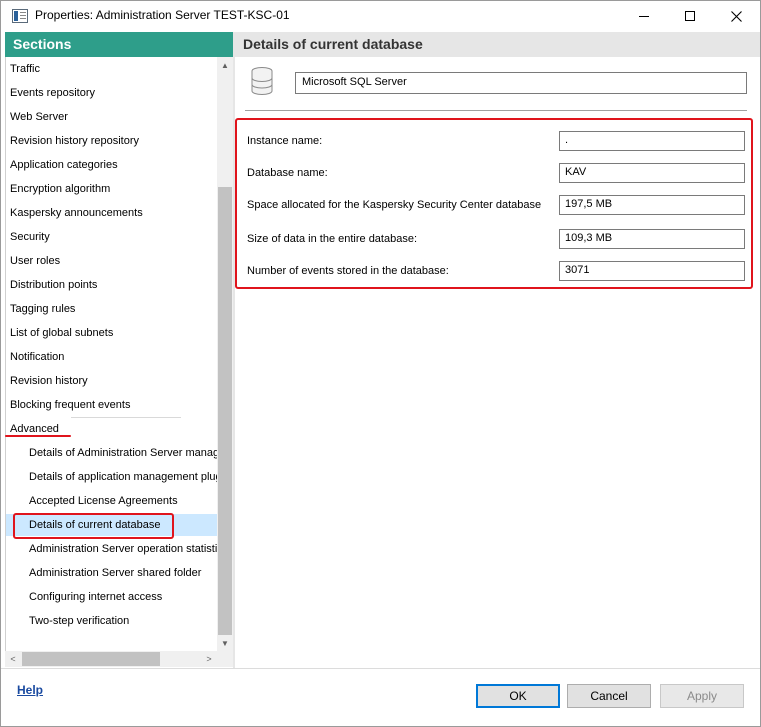 This screenshot has width=761, height=727. Describe the element at coordinates (111, 573) in the screenshot. I see `sidebar-item: Administration Server shared folder` at that location.